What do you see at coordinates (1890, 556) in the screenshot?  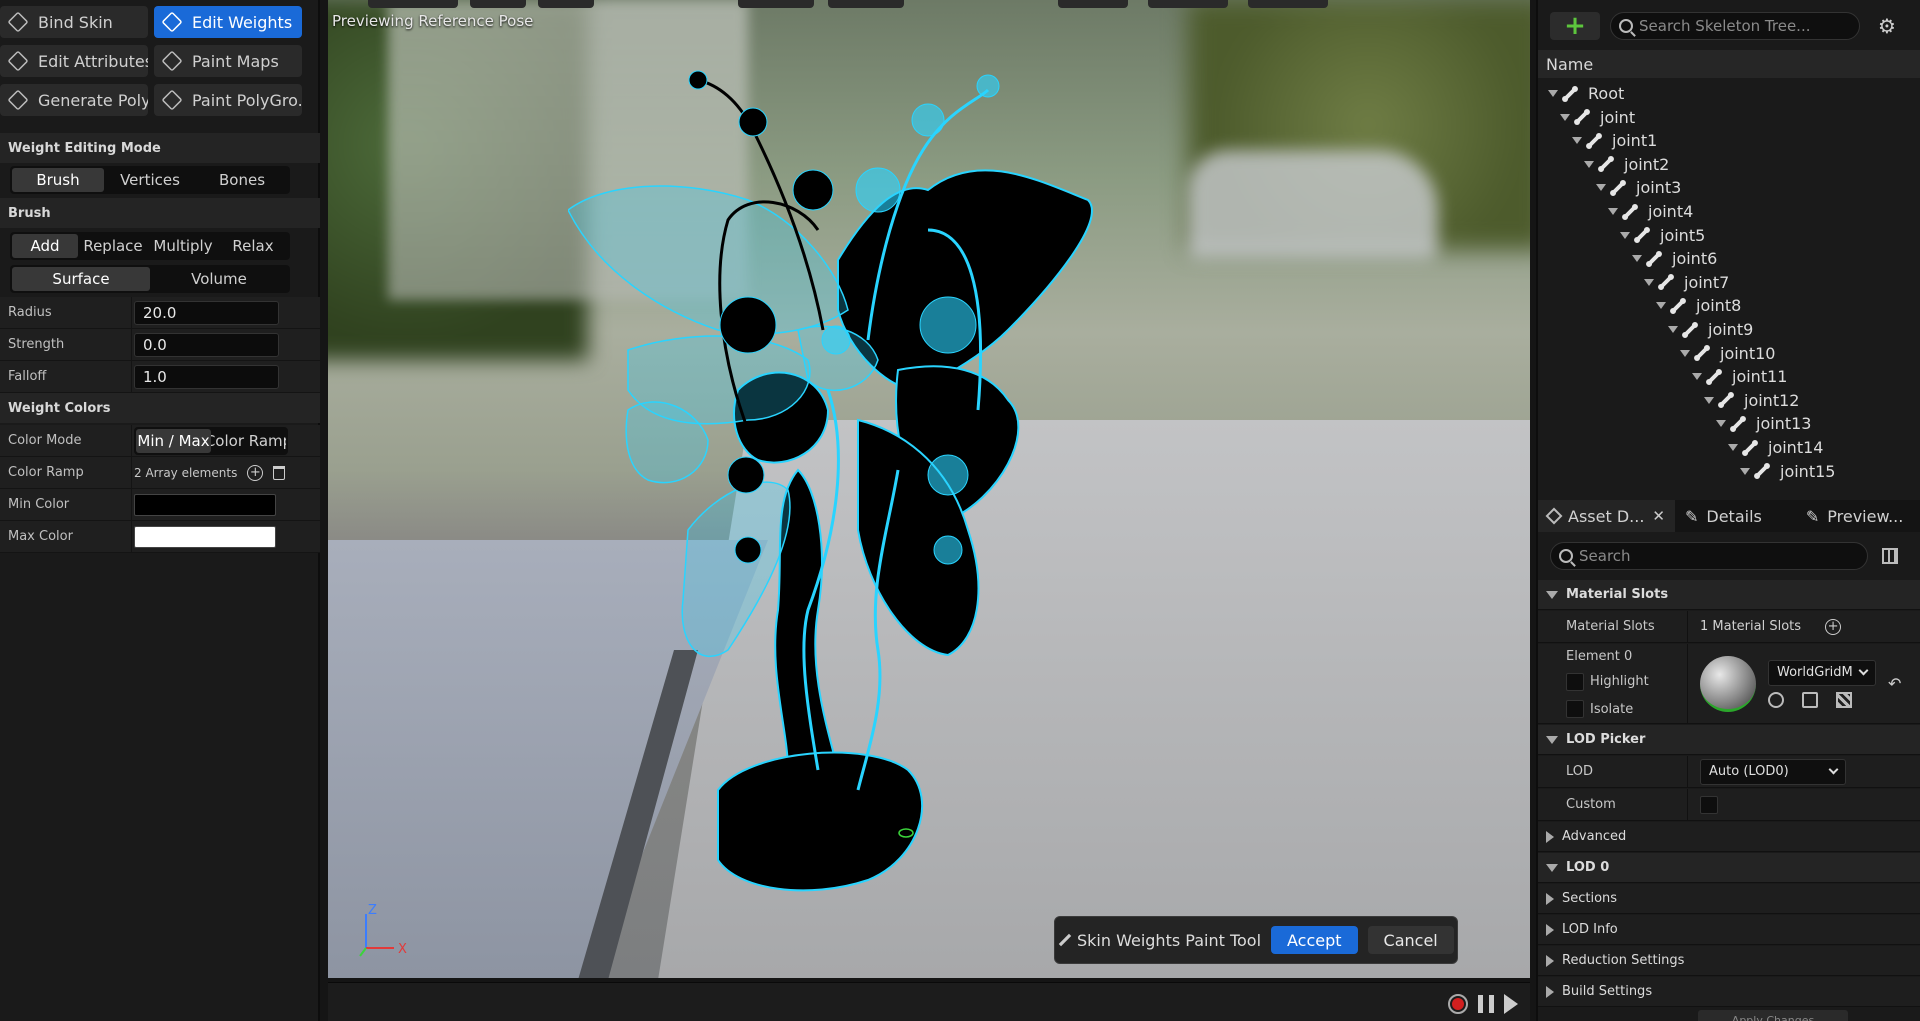 I see `grid-view-icon` at bounding box center [1890, 556].